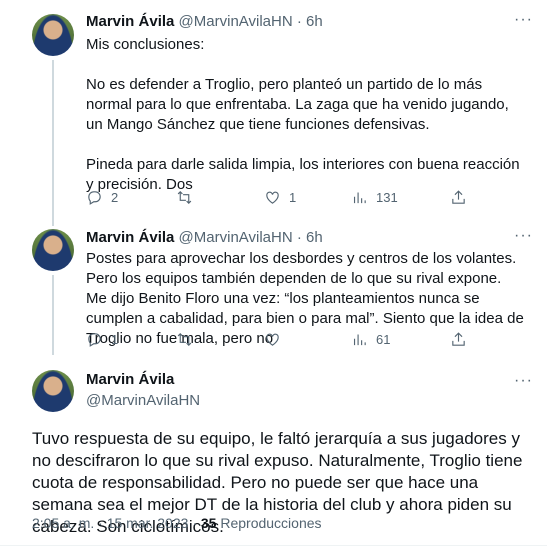  I want to click on like-button, so click(276, 339).